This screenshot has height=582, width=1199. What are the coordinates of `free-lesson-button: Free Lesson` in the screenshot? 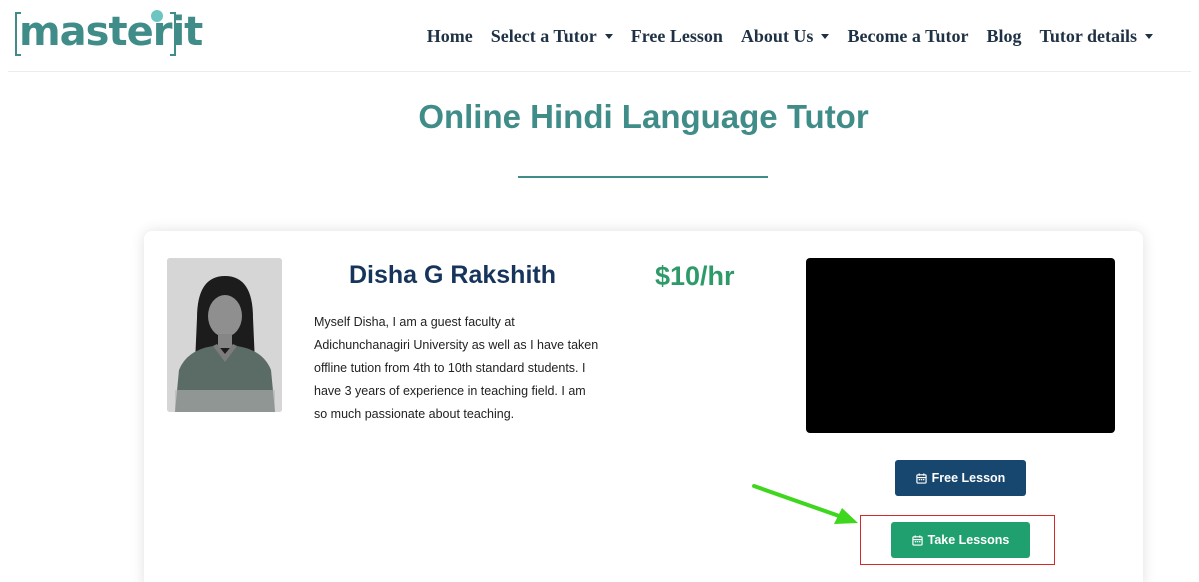 It's located at (960, 478).